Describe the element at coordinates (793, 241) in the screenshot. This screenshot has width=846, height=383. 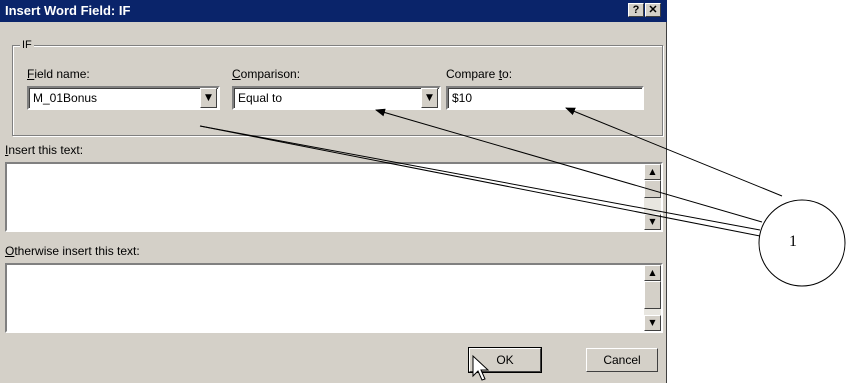
I see `callout-number: 1` at that location.